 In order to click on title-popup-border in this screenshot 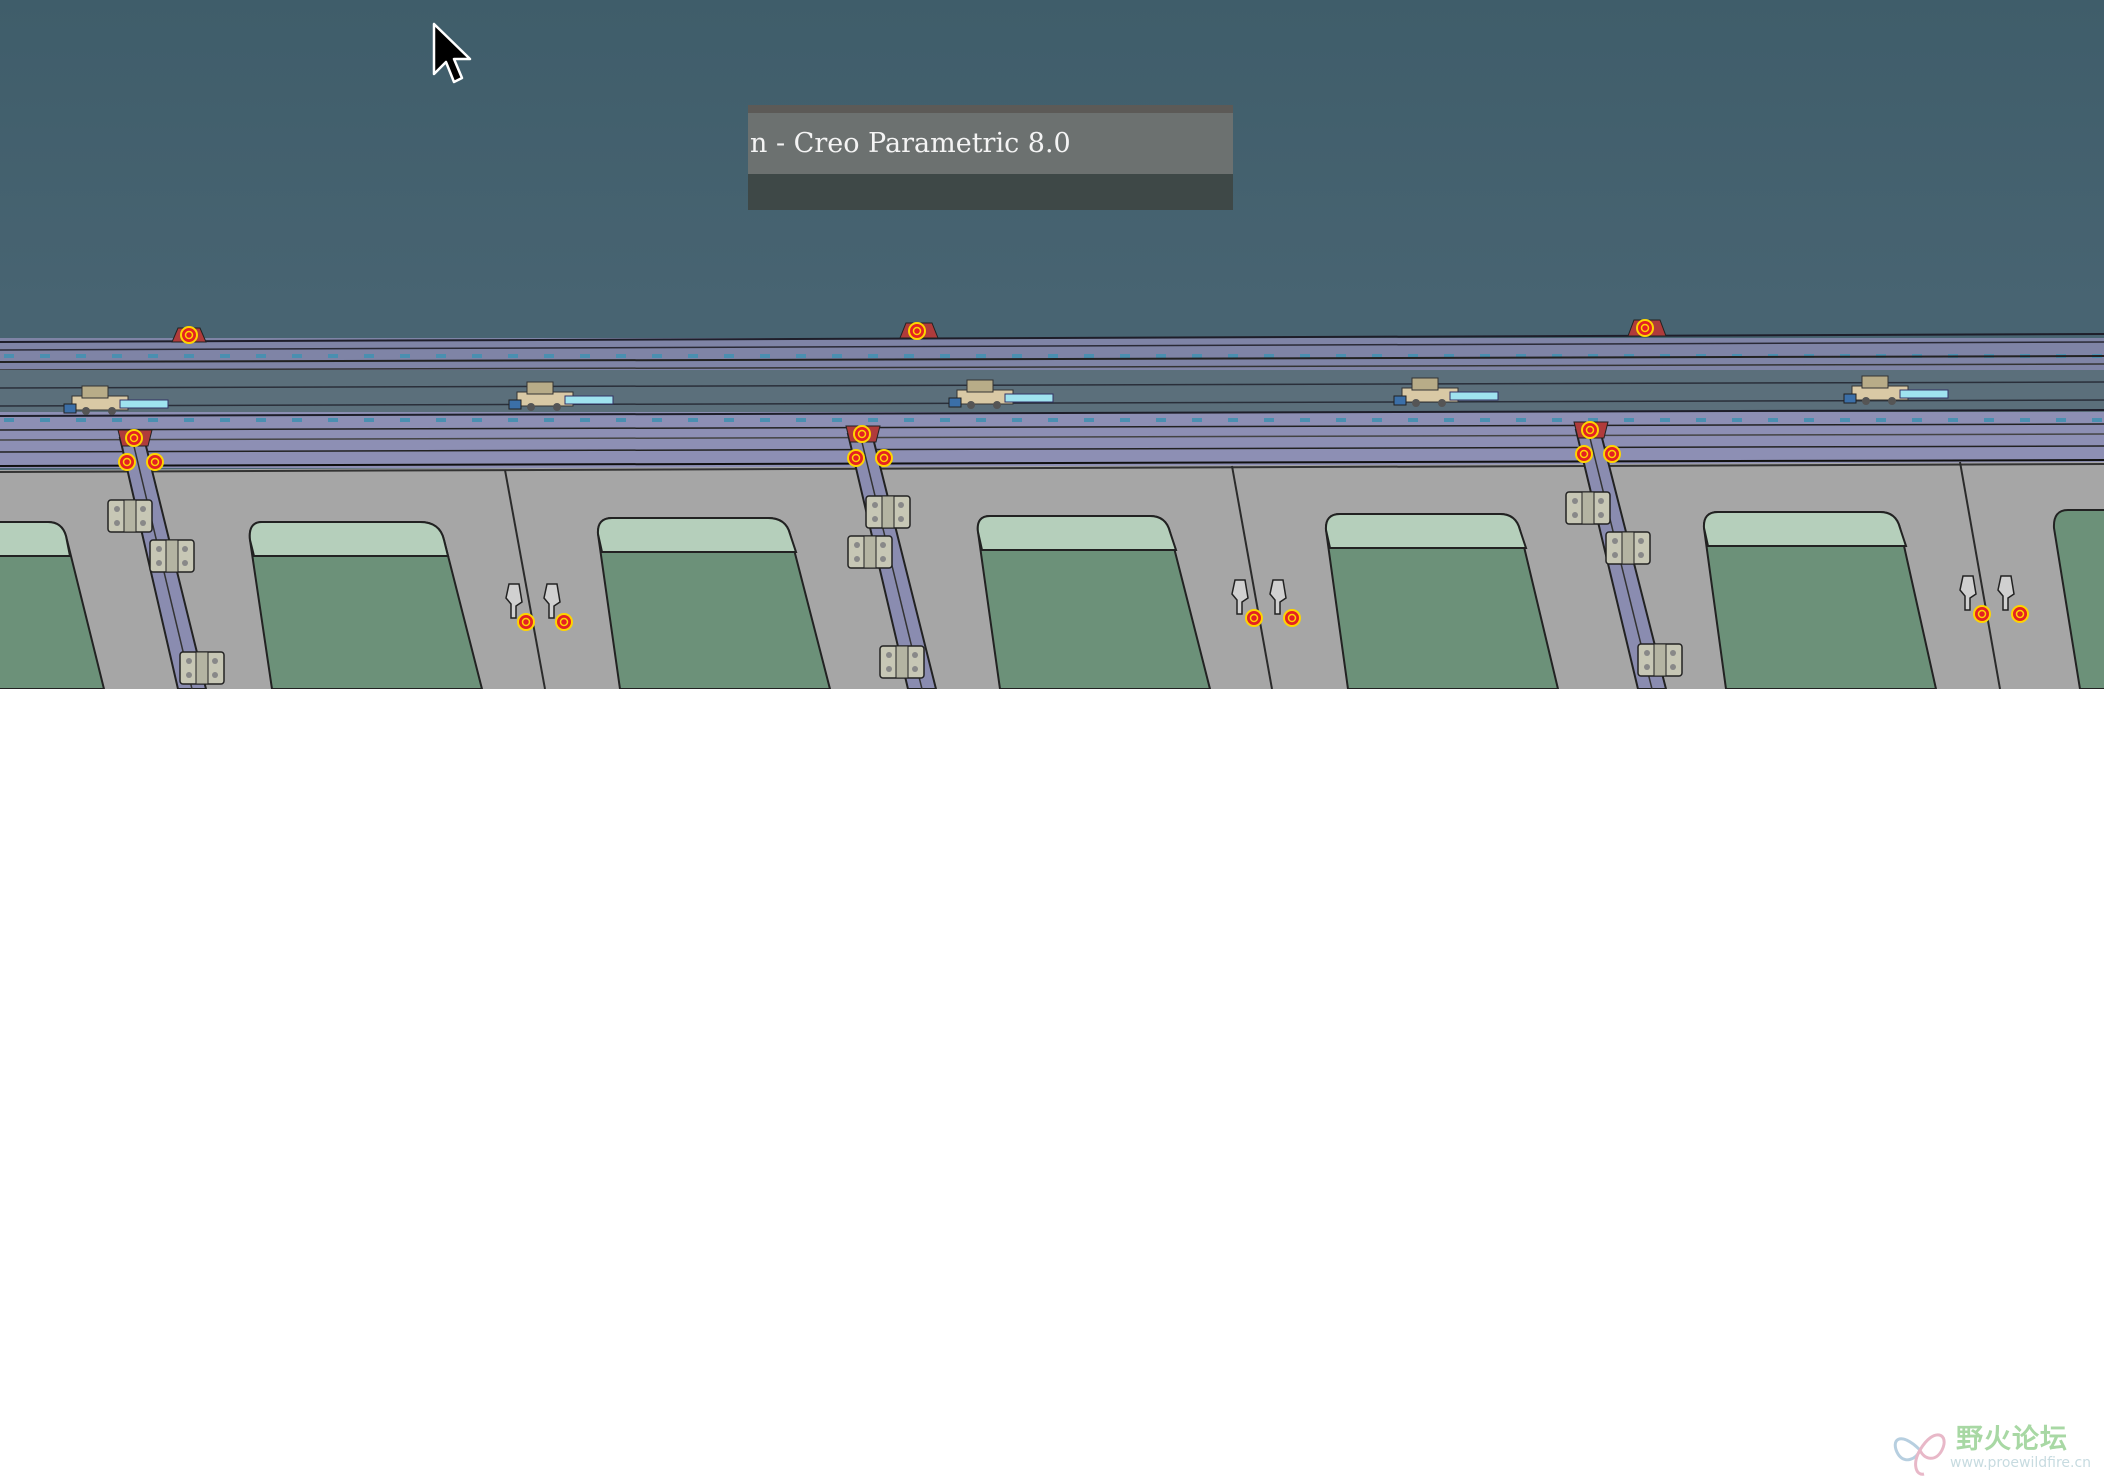, I will do `click(990, 109)`.